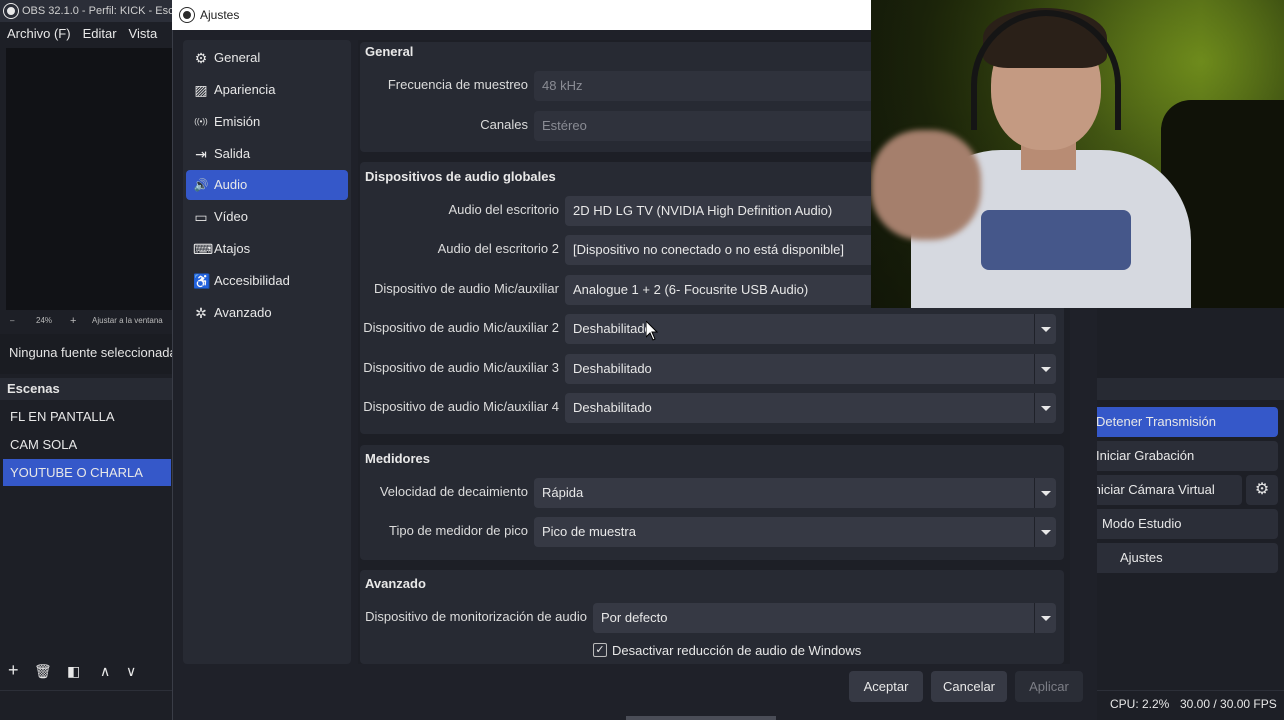  What do you see at coordinates (252, 280) in the screenshot?
I see `nav-label: Accesibilidad` at bounding box center [252, 280].